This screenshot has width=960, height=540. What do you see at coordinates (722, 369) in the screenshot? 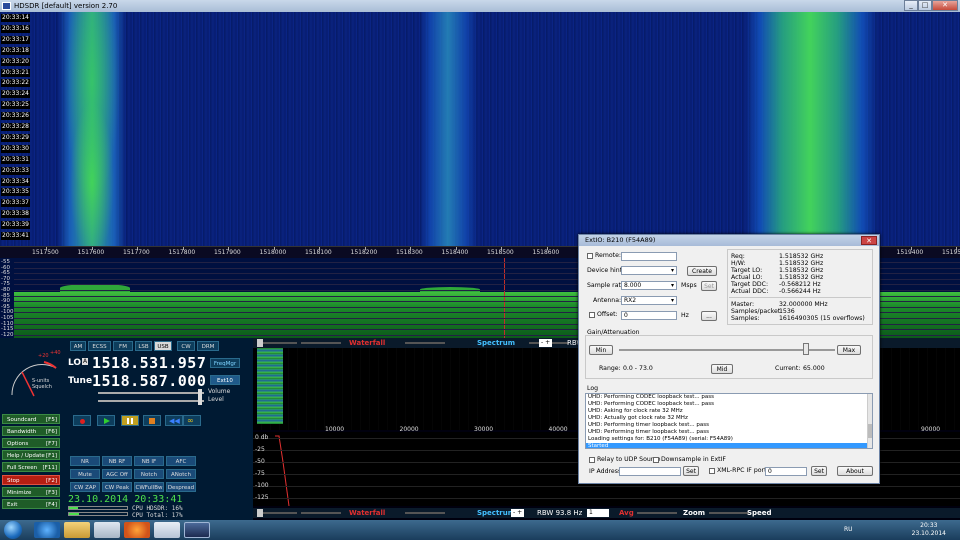
I see `gain-mid-button: Mid` at bounding box center [722, 369].